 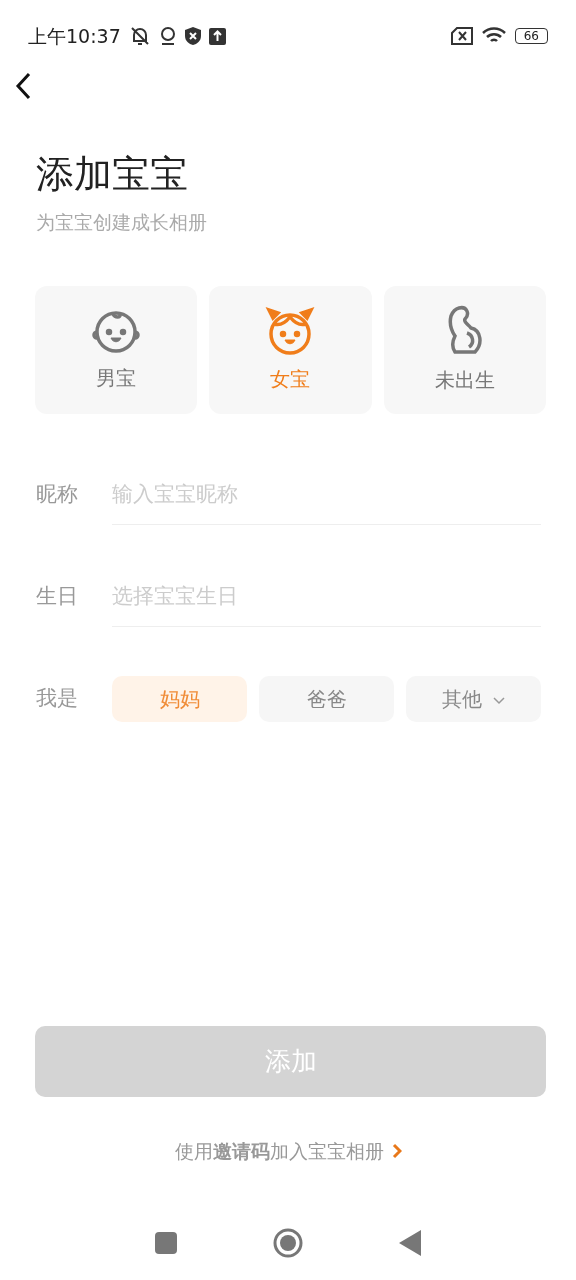 I want to click on girl-face-icon, so click(x=290, y=331).